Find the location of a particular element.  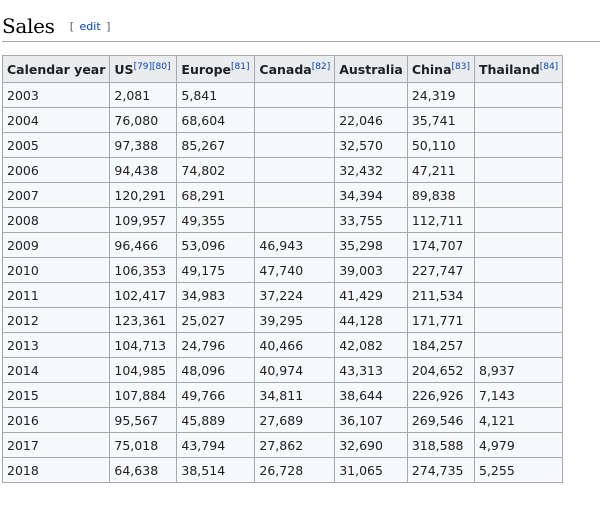

citation-link: [79][80] is located at coordinates (152, 66).